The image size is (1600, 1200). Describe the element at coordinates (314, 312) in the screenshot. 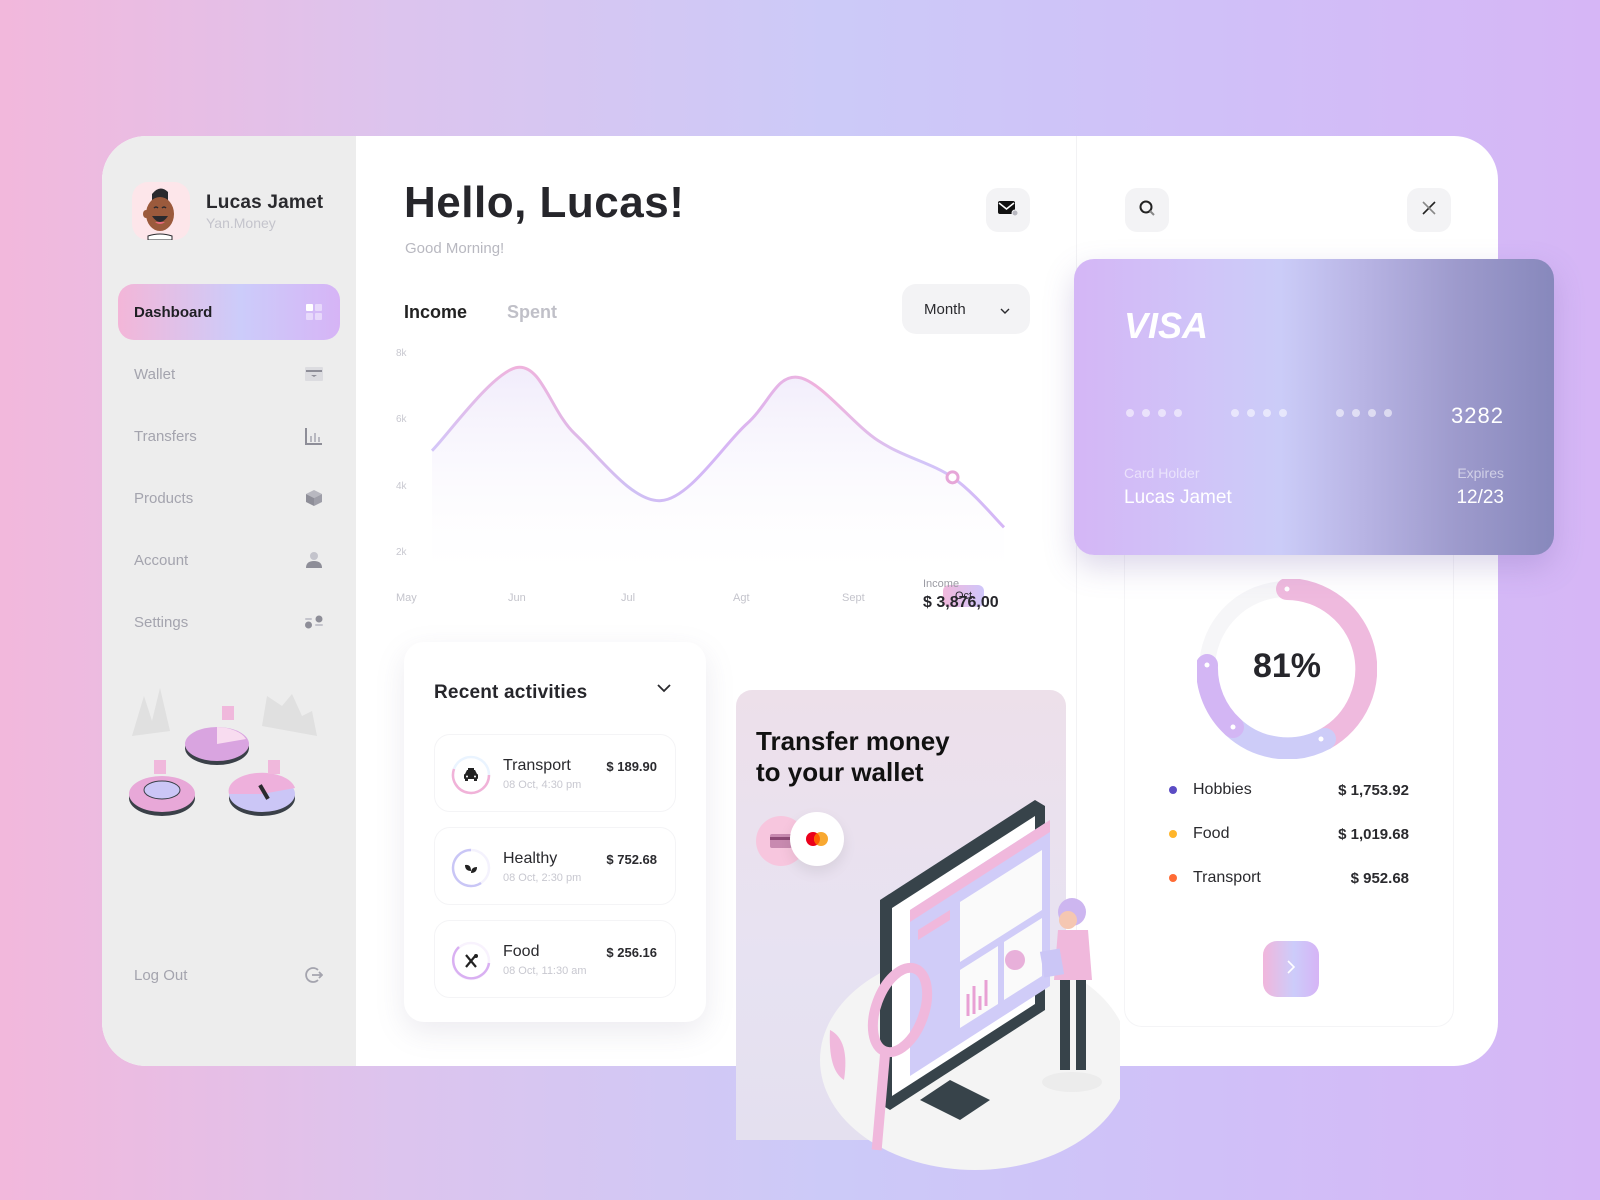

I see `grid-icon` at that location.